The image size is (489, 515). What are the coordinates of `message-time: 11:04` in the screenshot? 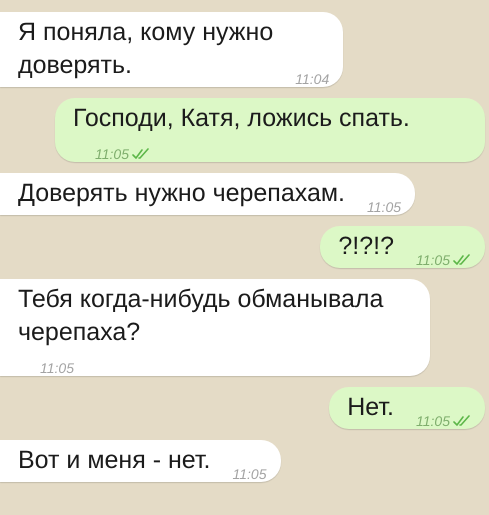 It's located at (312, 79).